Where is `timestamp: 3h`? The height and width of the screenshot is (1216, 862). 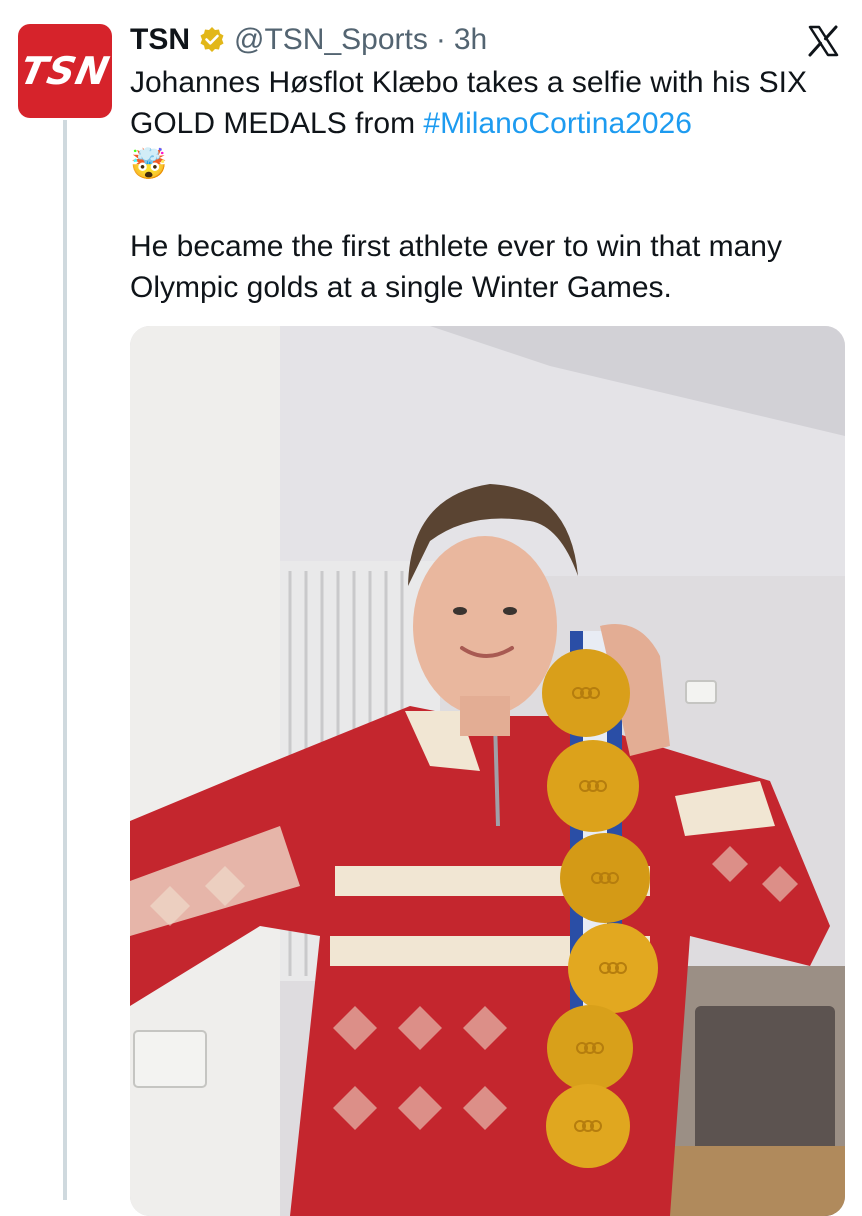
timestamp: 3h is located at coordinates (470, 40).